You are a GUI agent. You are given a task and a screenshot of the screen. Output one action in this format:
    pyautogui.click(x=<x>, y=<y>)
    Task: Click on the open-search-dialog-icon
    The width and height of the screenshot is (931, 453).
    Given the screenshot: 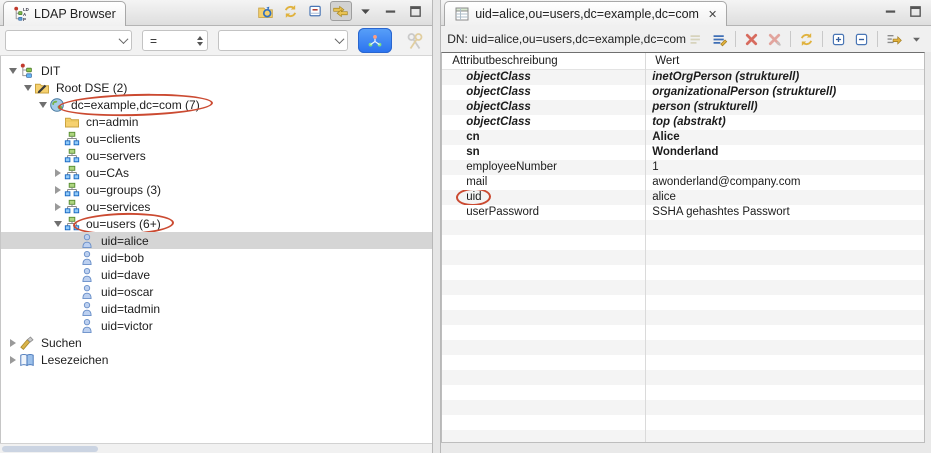 What is the action you would take?
    pyautogui.click(x=266, y=11)
    